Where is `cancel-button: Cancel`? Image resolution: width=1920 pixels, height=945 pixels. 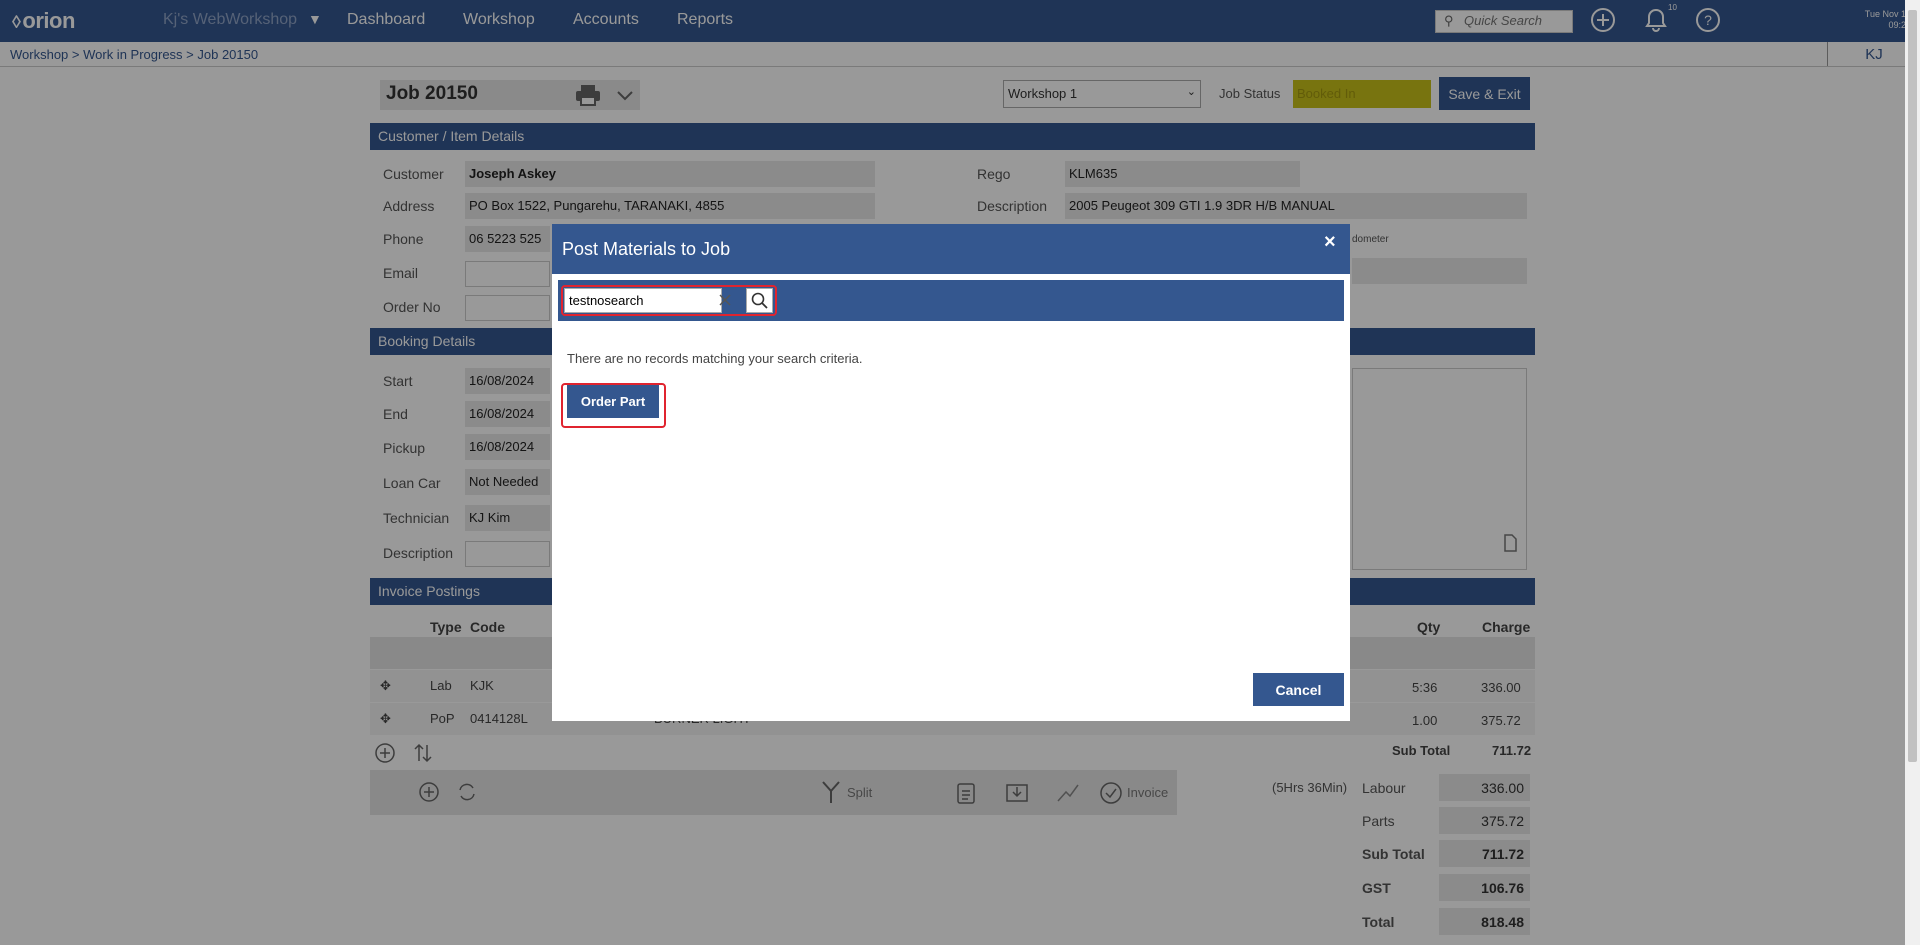
cancel-button: Cancel is located at coordinates (1298, 689).